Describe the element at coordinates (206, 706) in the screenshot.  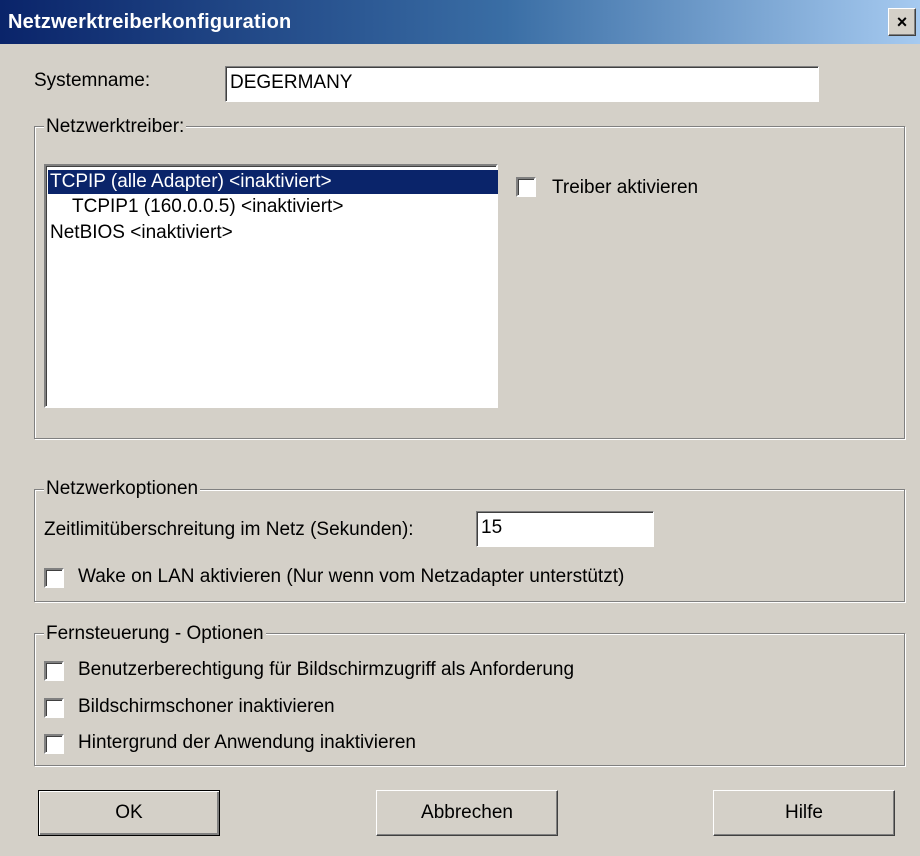
I see `disable-screensaver-label: Bildschirmschoner inaktivieren` at that location.